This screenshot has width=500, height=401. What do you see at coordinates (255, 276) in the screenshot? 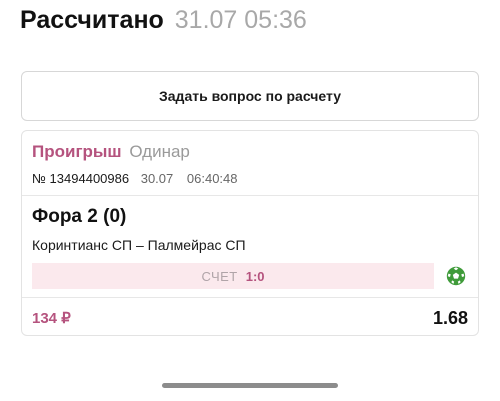
I see `score-value: 1:0` at bounding box center [255, 276].